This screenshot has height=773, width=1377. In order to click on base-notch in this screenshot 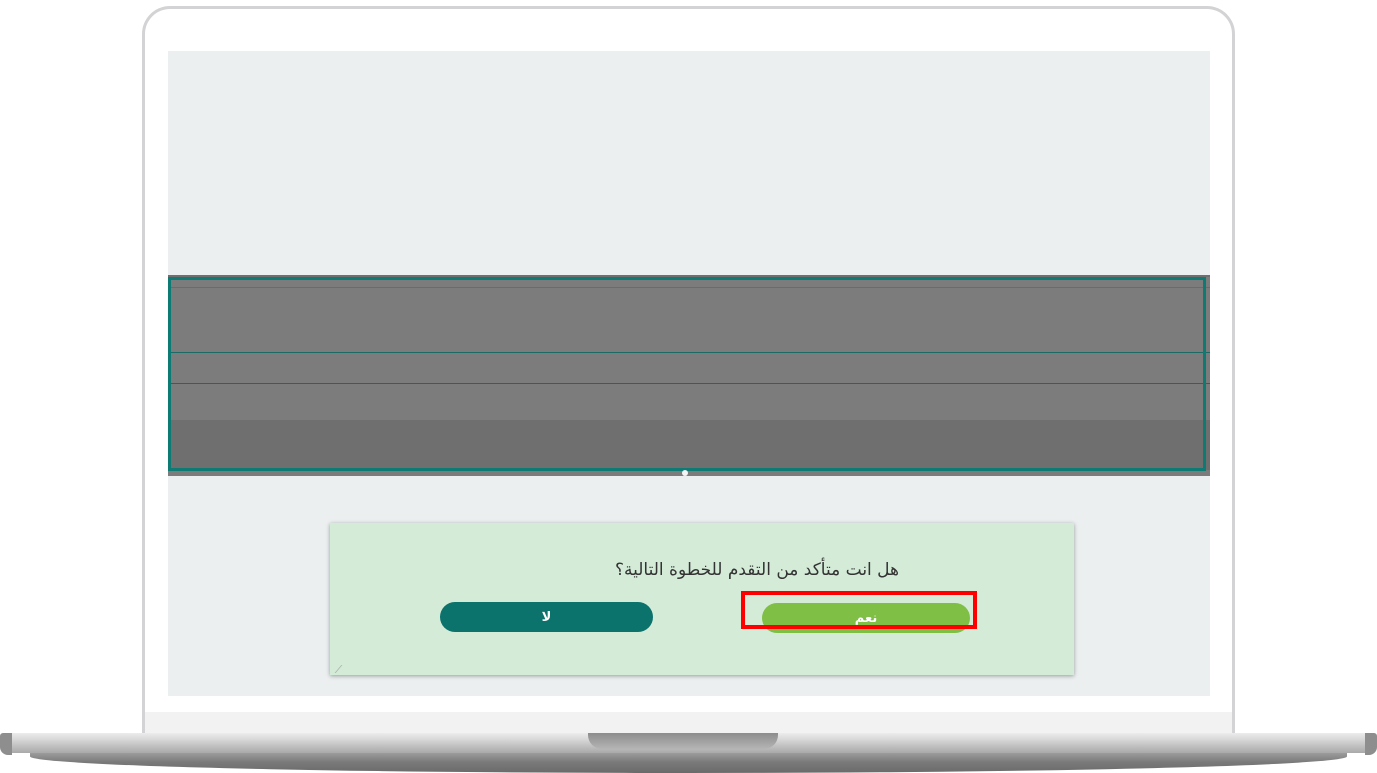, I will do `click(683, 741)`.